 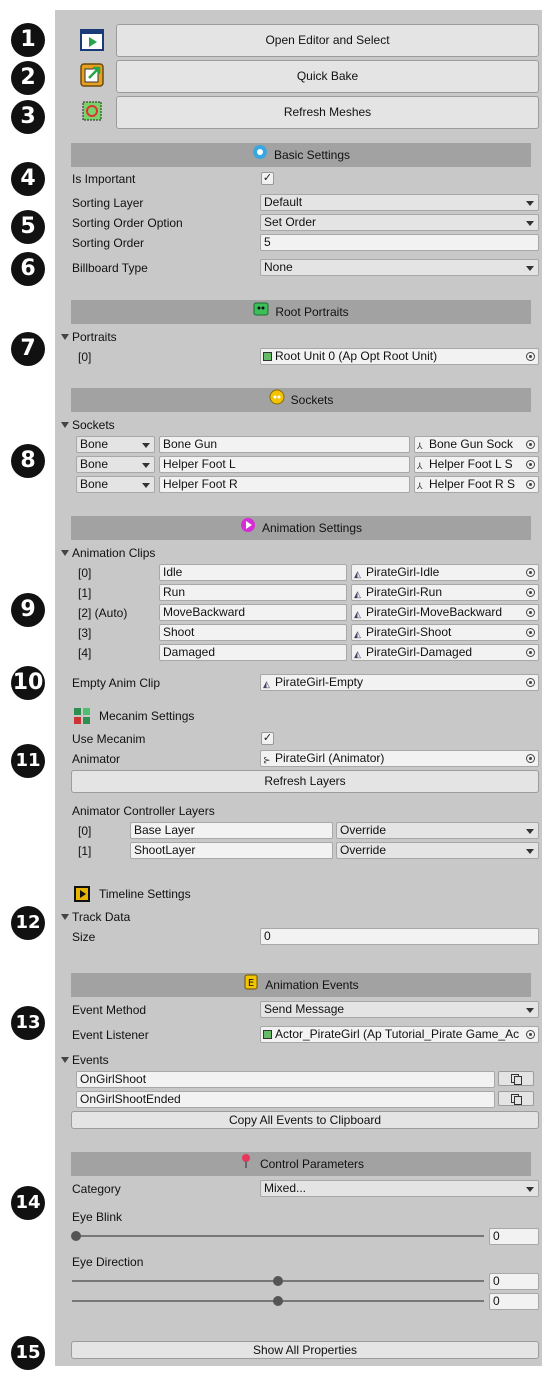 I want to click on portrait-object-field: Root Unit 0 (Ap Opt Root Unit), so click(x=399, y=356).